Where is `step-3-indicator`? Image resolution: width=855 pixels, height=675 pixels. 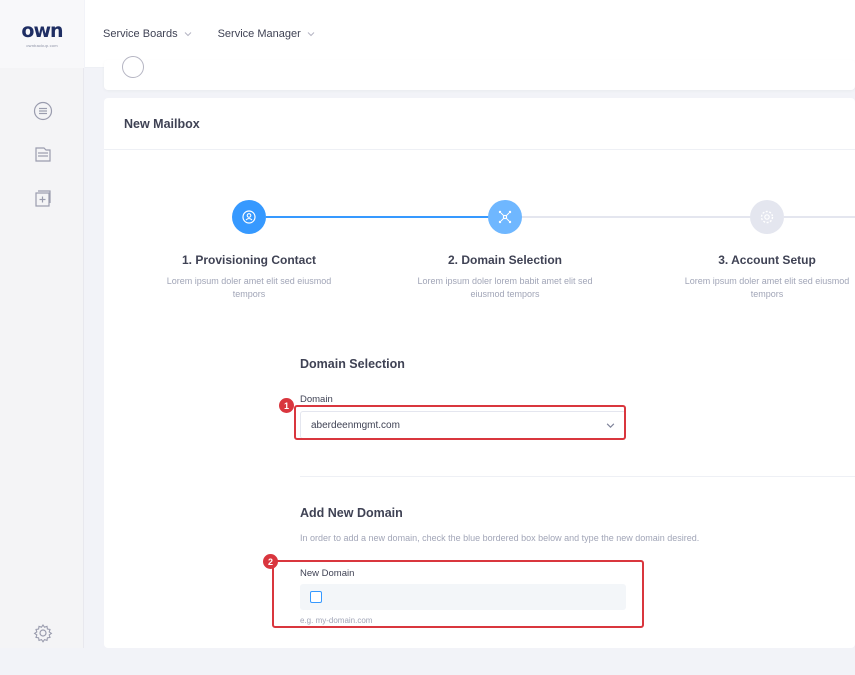
step-3-indicator is located at coordinates (767, 217).